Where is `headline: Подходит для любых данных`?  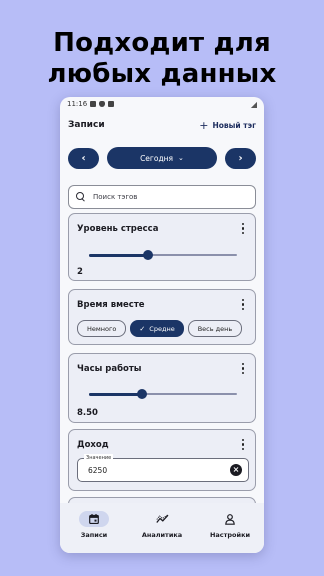 headline: Подходит для любых данных is located at coordinates (162, 59).